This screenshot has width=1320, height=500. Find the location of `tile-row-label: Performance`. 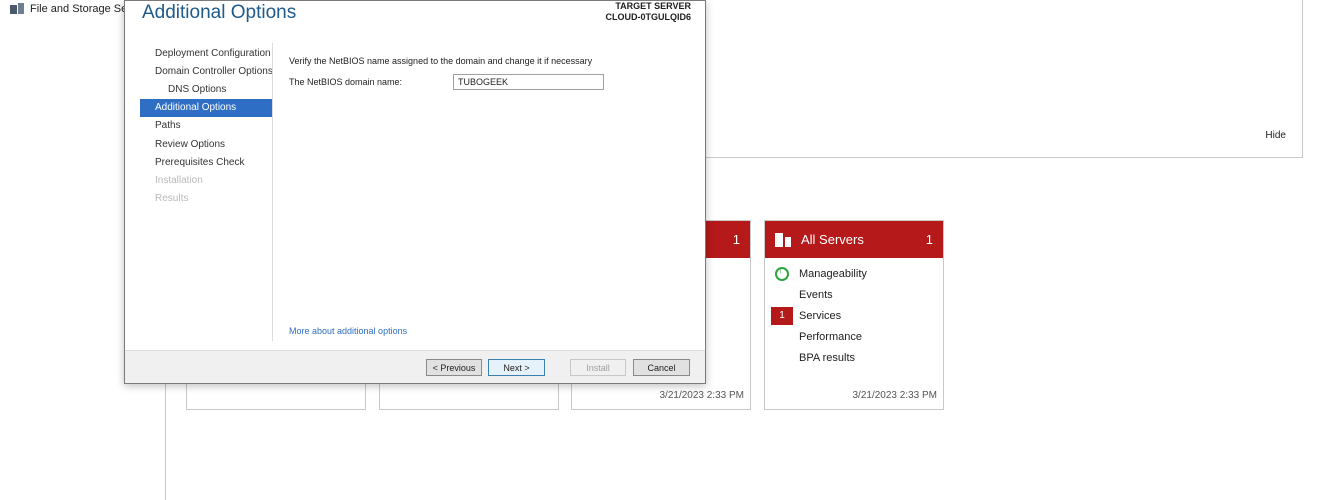

tile-row-label: Performance is located at coordinates (830, 336).